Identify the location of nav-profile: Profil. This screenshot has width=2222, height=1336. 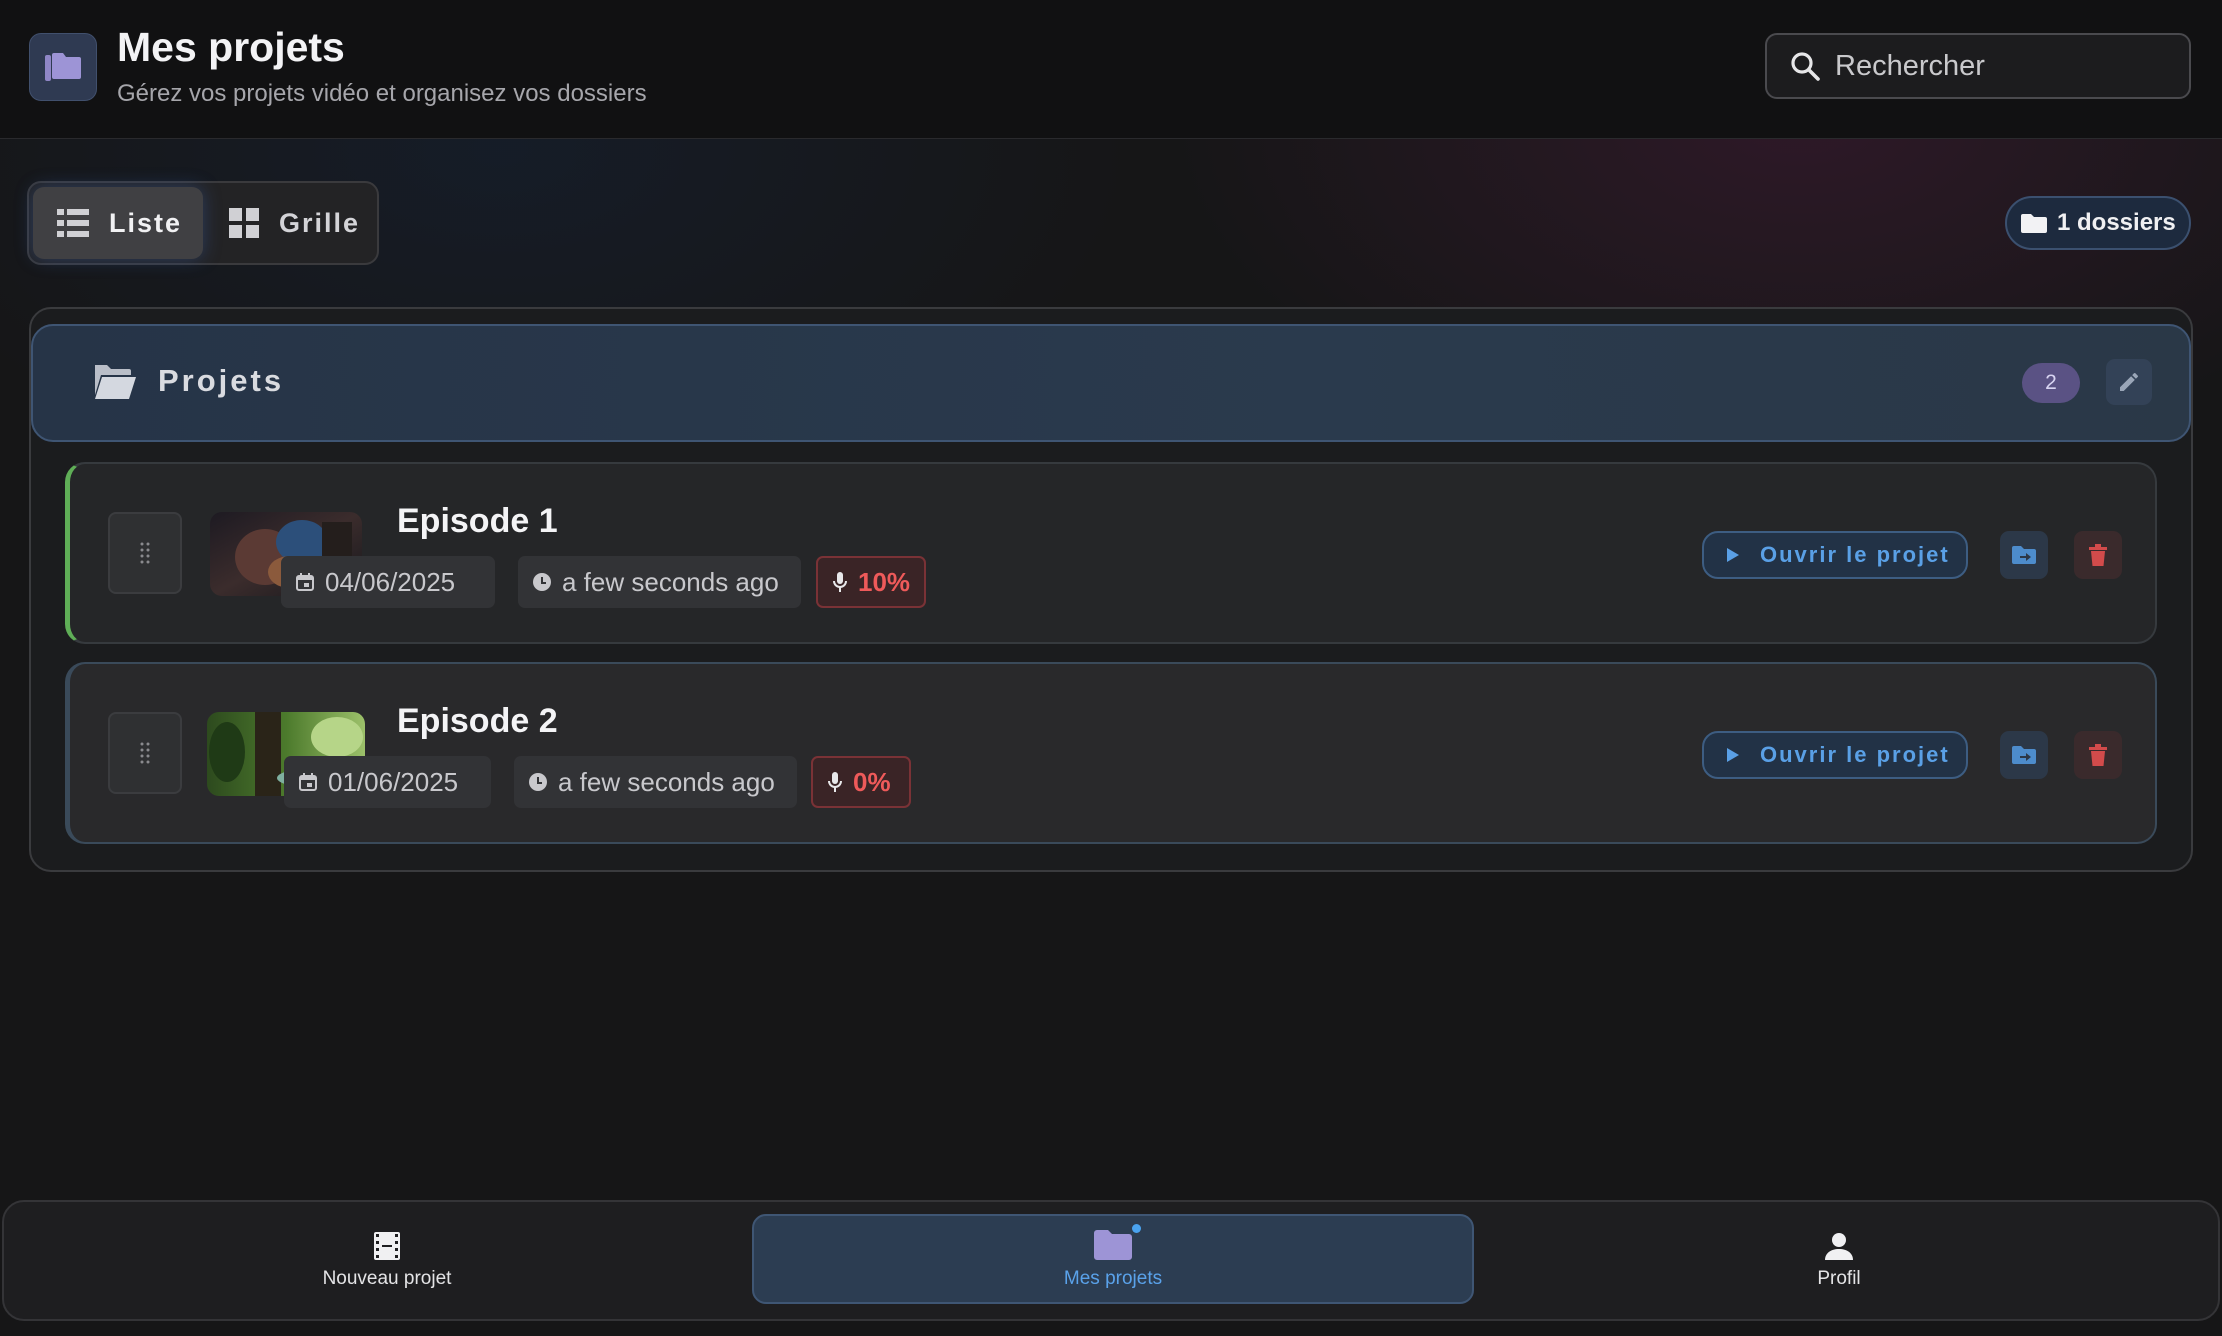
(1839, 1260).